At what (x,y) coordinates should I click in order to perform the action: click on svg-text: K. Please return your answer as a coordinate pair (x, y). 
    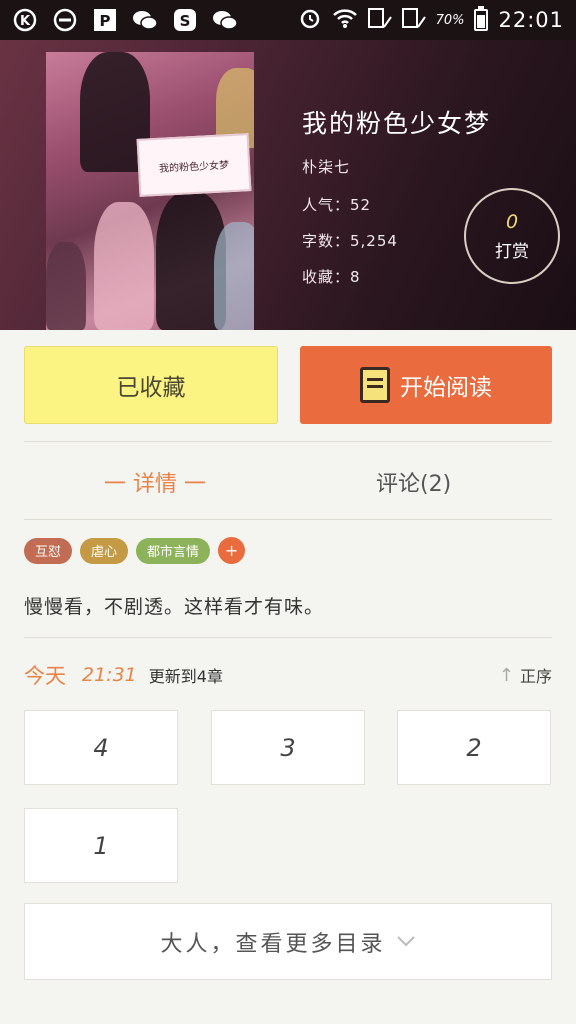
    Looking at the image, I should click on (25, 21).